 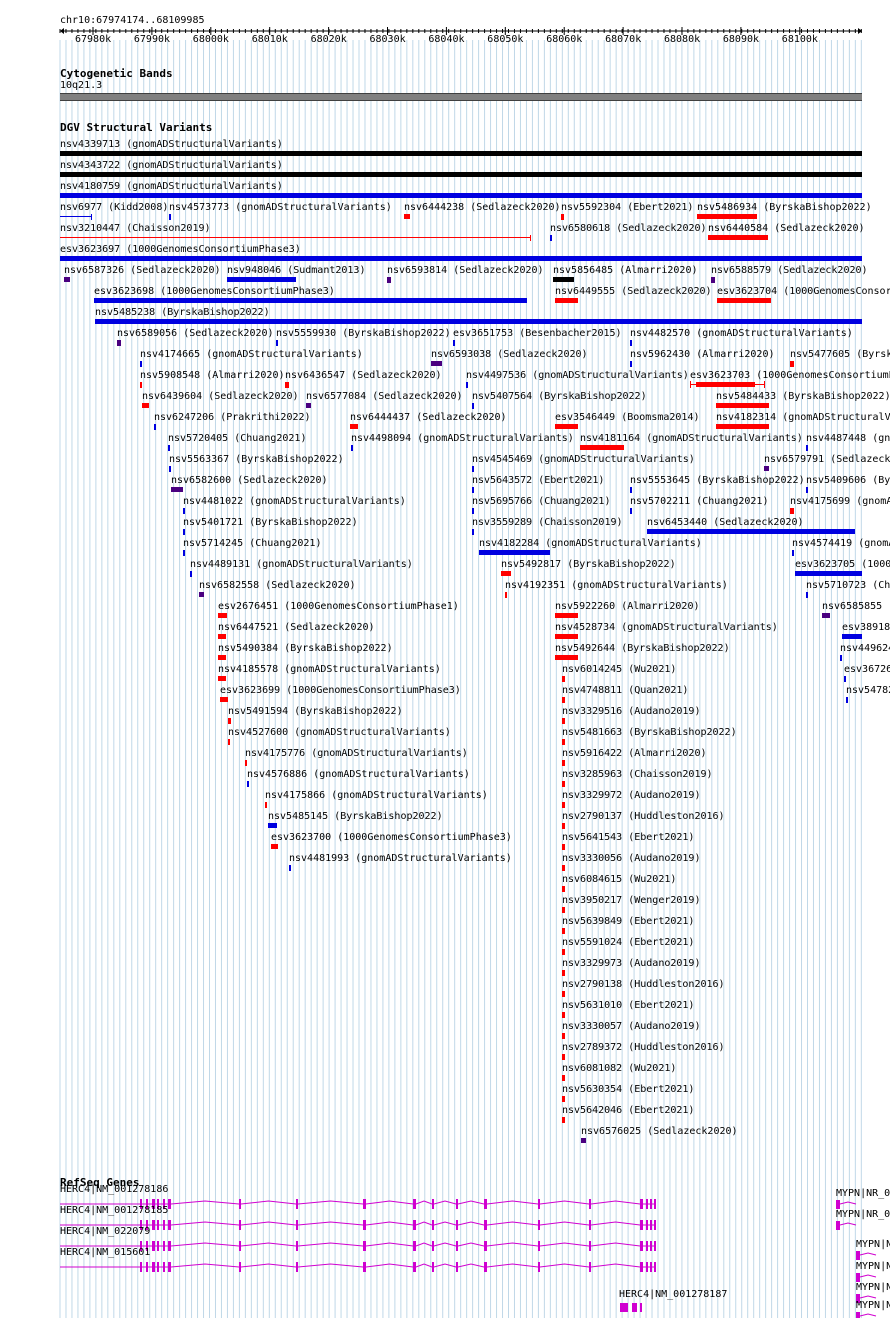 What do you see at coordinates (631, 859) in the screenshot?
I see `sv-label: nsv3330056 (Audano2019)` at bounding box center [631, 859].